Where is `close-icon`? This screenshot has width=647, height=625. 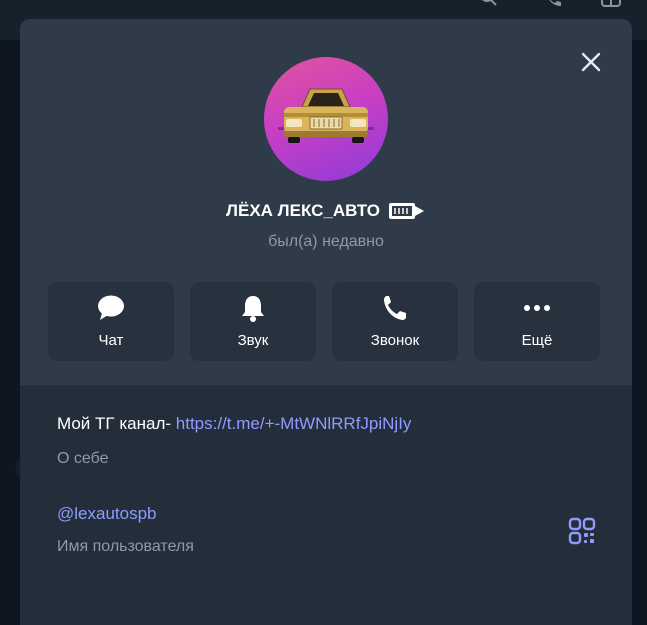
close-icon is located at coordinates (591, 62).